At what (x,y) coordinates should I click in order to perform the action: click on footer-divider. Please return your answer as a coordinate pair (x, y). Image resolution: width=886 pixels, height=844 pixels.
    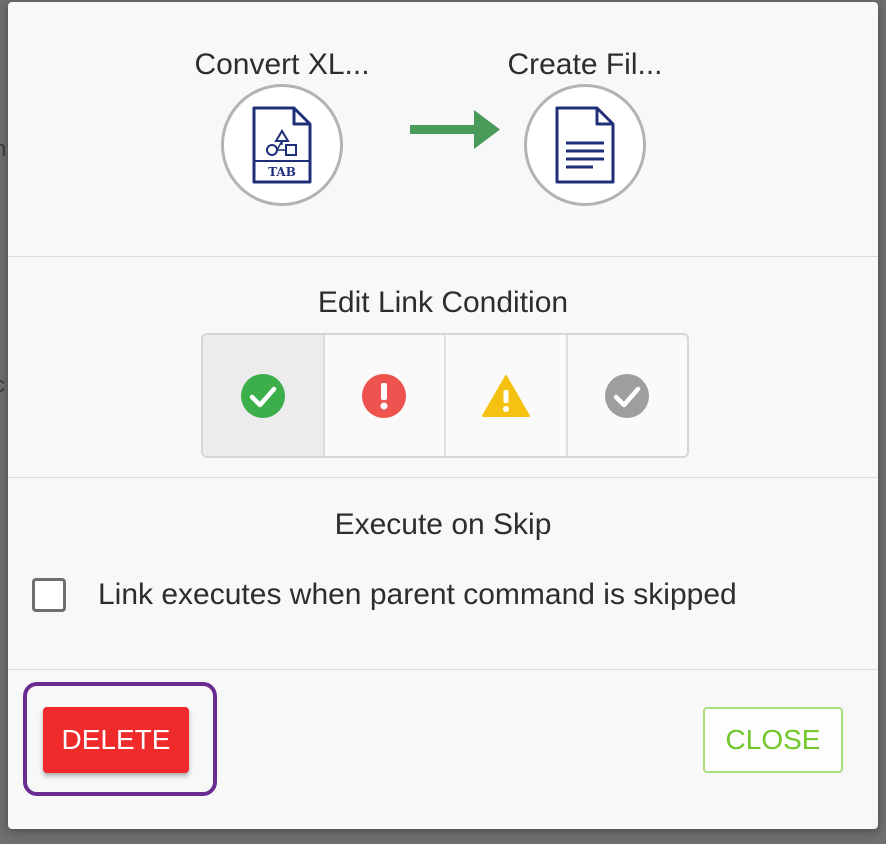
    Looking at the image, I should click on (443, 669).